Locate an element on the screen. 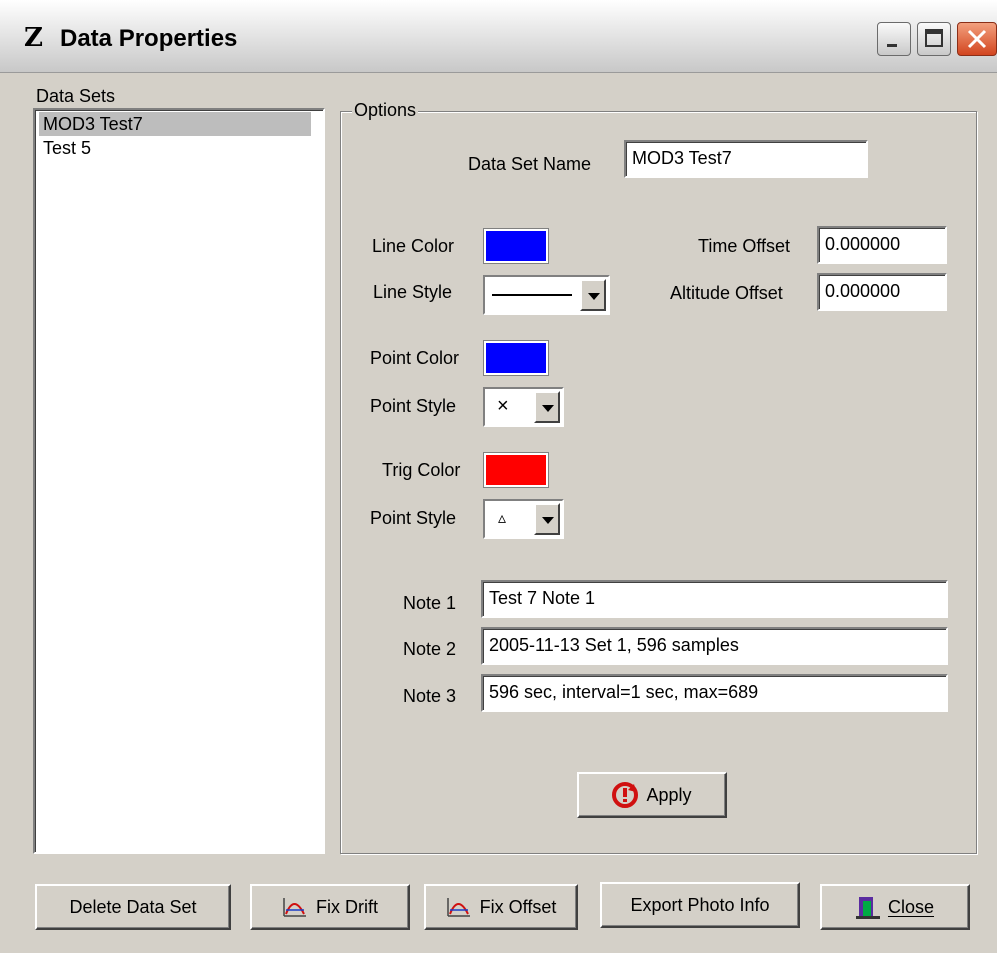  point-color-label: Point Color is located at coordinates (415, 358).